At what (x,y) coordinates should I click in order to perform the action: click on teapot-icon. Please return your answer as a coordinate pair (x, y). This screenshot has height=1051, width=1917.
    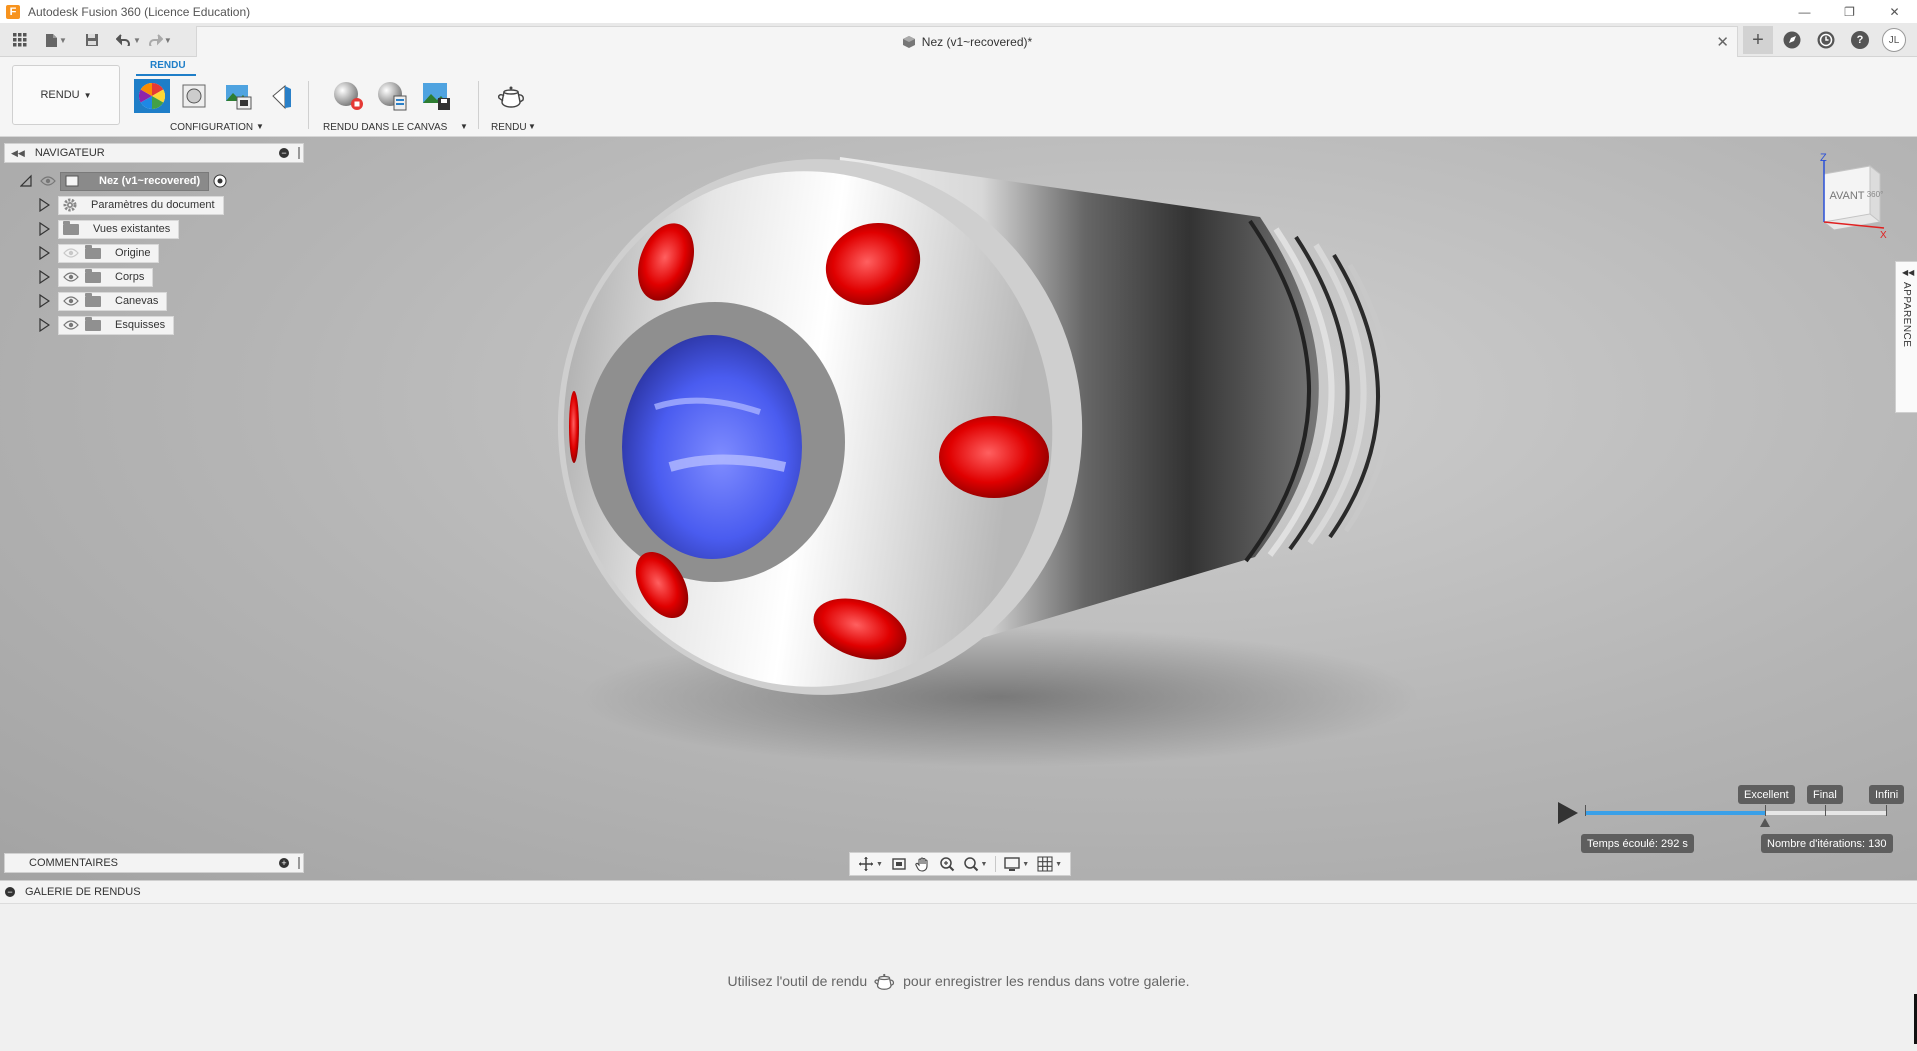
    Looking at the image, I should click on (885, 981).